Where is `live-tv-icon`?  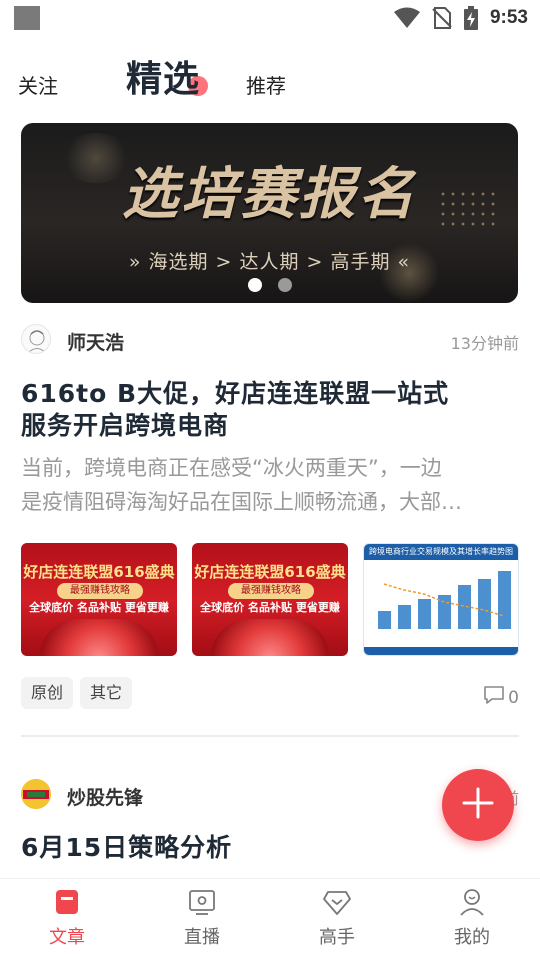
live-tv-icon is located at coordinates (202, 902).